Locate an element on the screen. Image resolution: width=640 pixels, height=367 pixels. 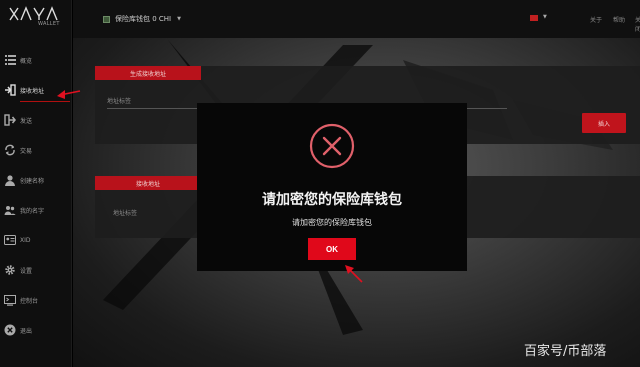
watermark: 百家号/币部落 is located at coordinates (565, 351).